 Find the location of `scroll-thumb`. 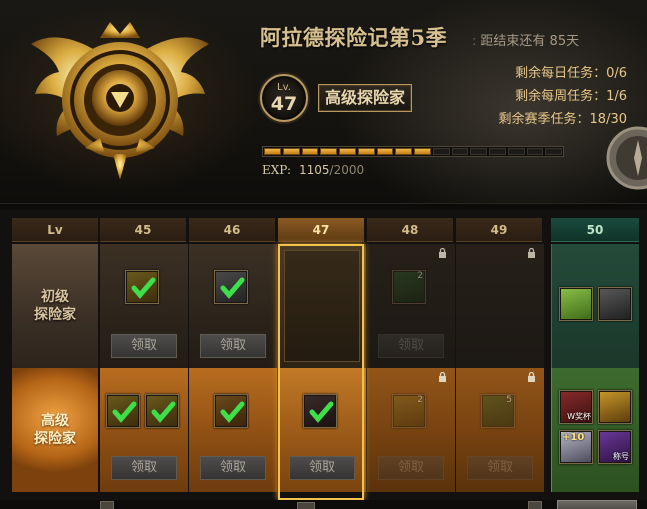

scroll-thumb is located at coordinates (306, 505).